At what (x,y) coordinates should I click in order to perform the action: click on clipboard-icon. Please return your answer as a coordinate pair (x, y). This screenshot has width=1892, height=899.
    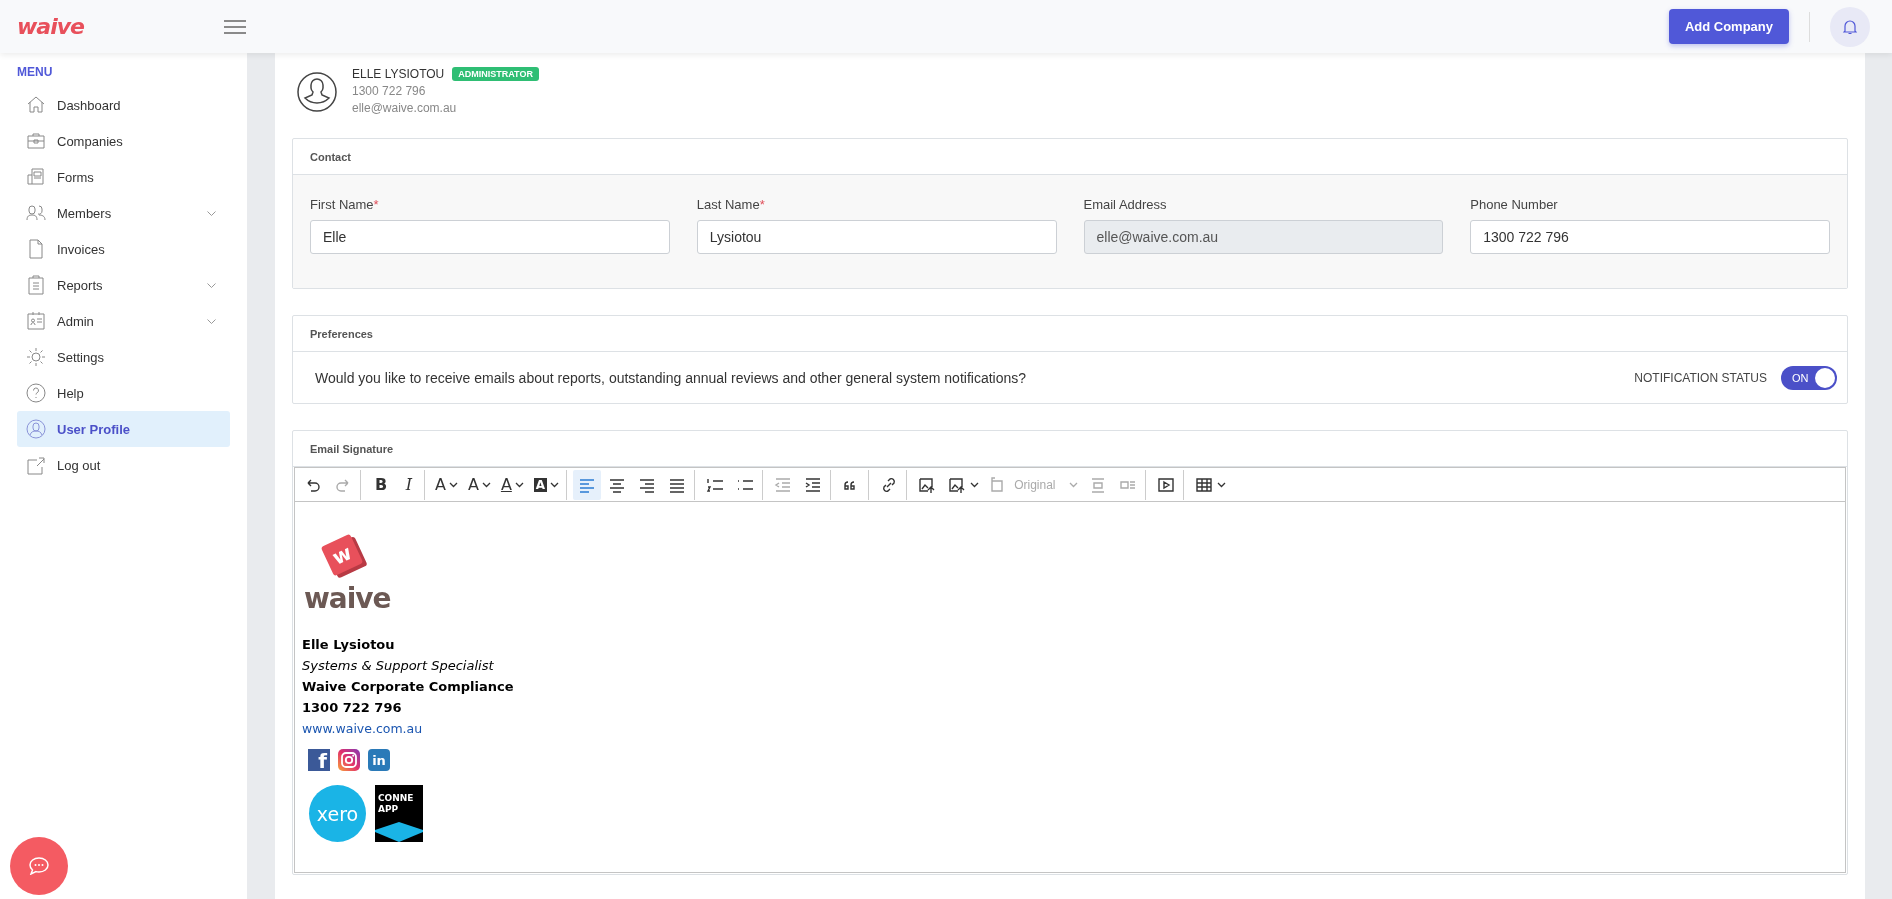
    Looking at the image, I should click on (36, 285).